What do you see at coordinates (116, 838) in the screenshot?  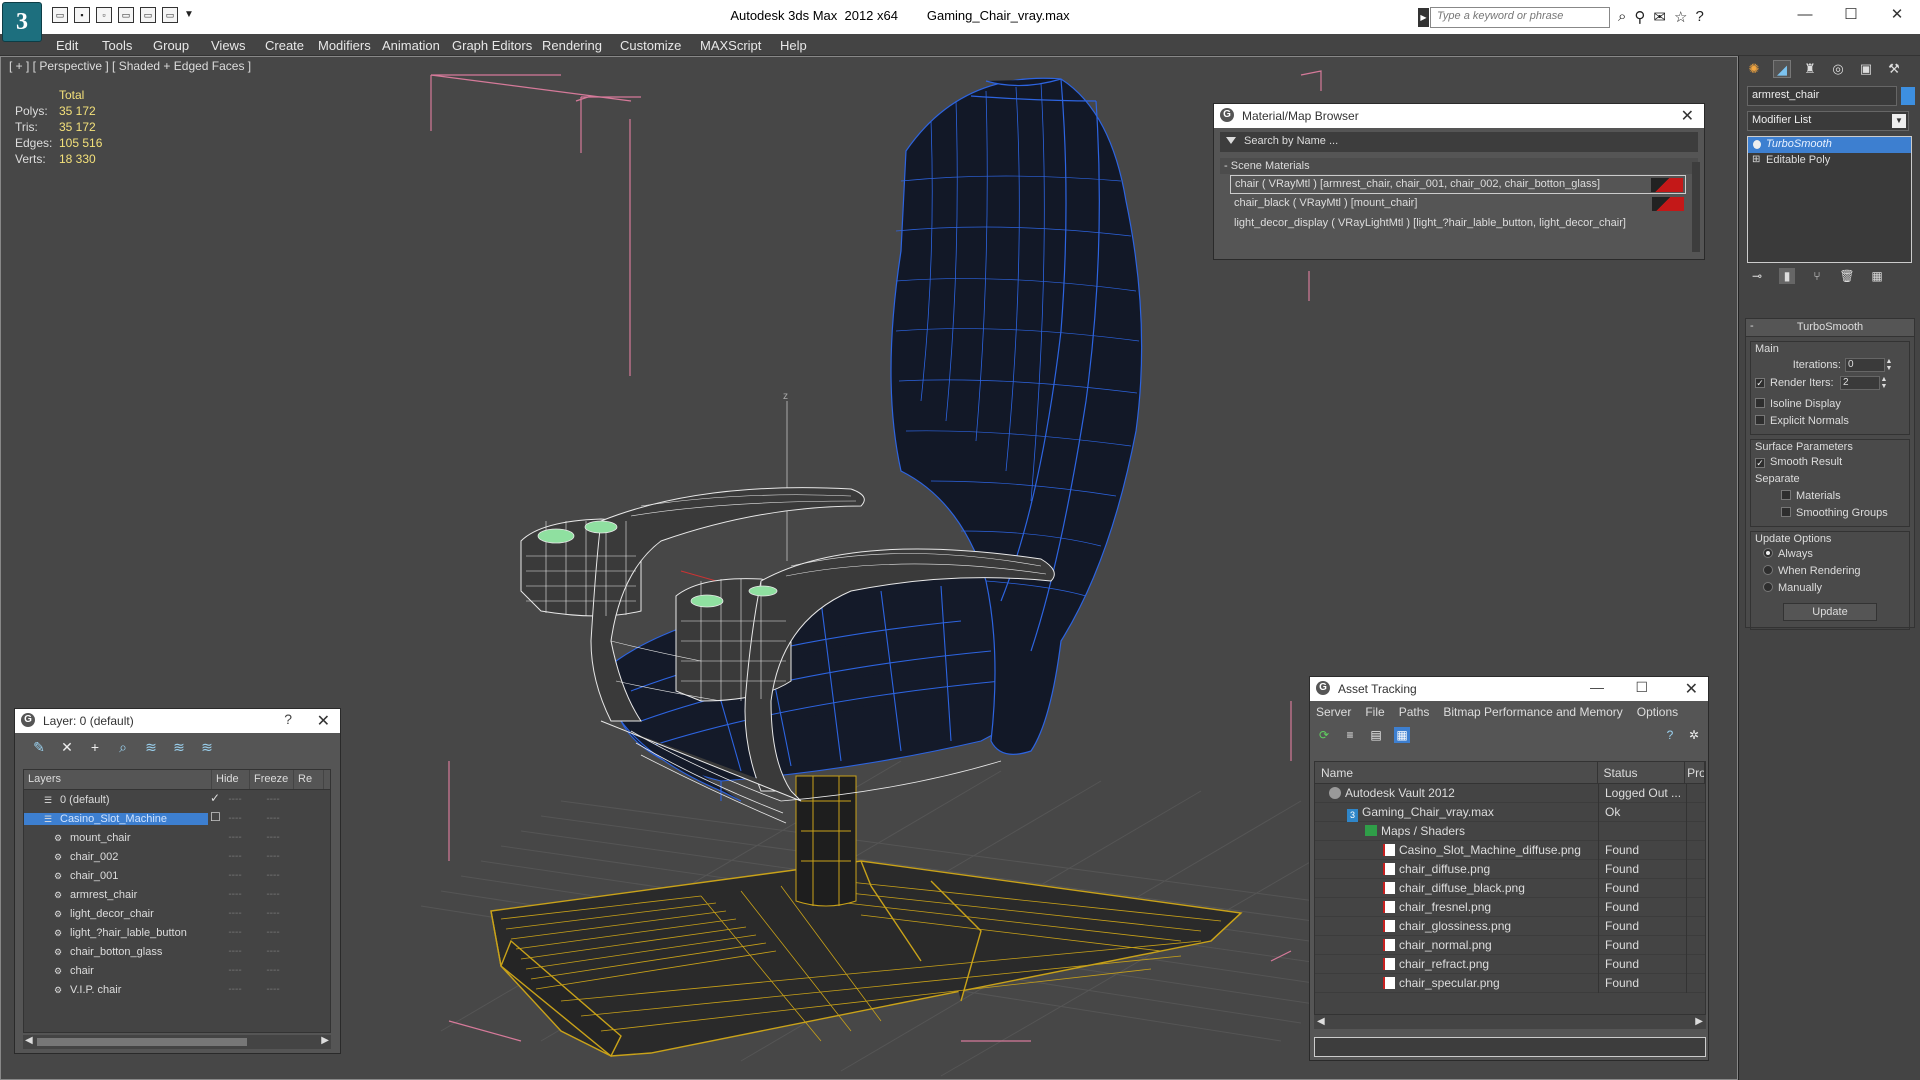 I see `layer-name: ⚙ mount_chair` at bounding box center [116, 838].